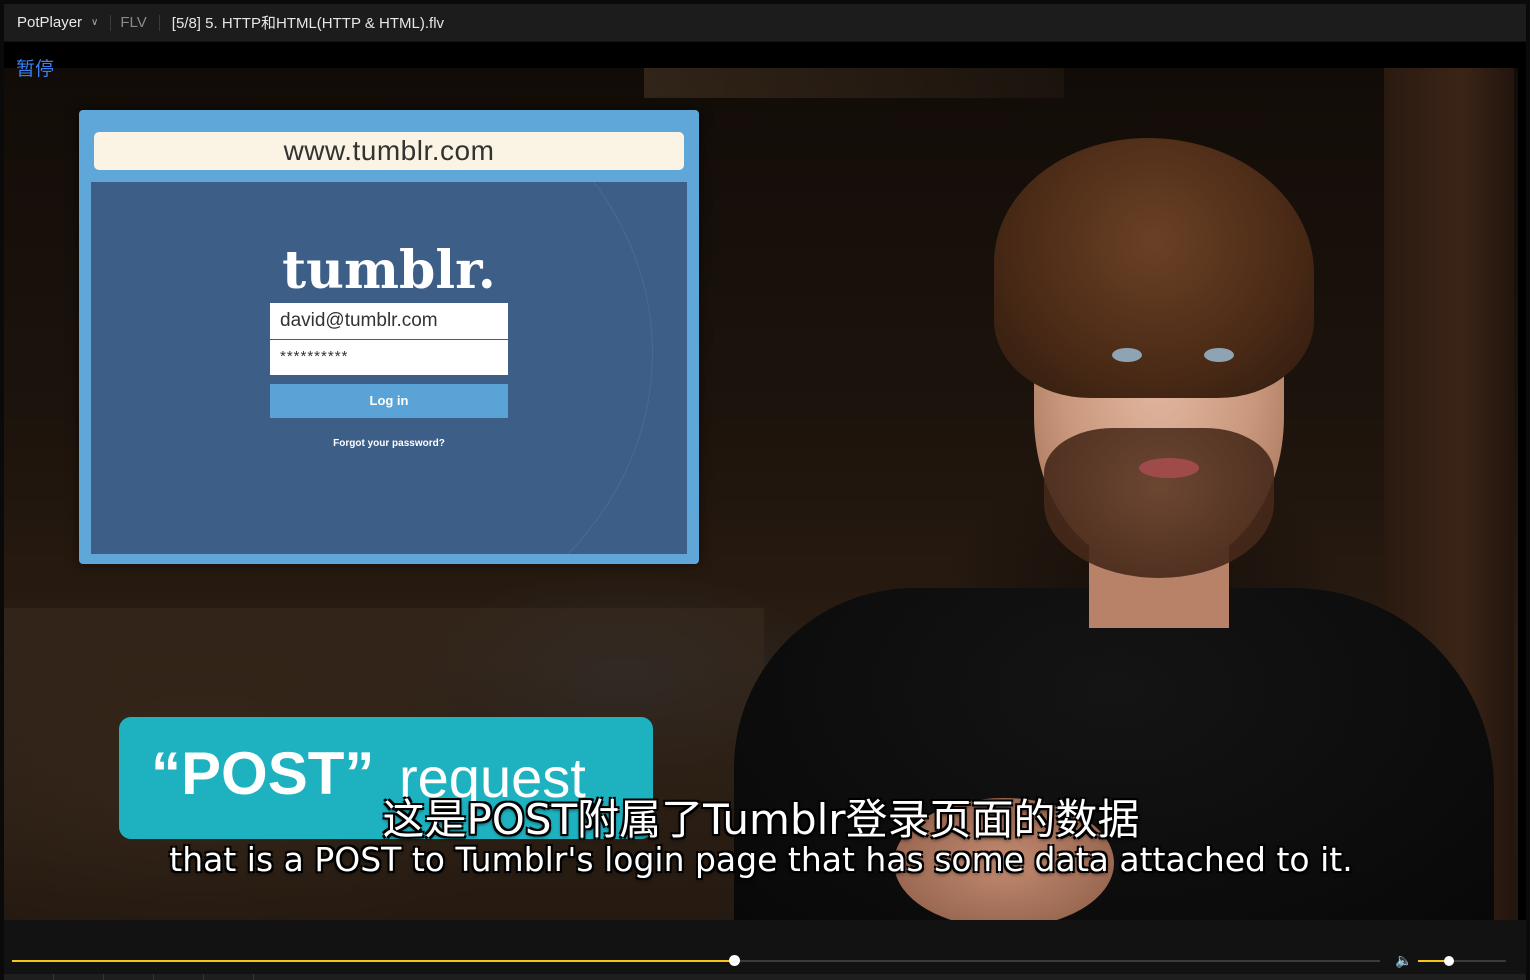 The height and width of the screenshot is (980, 1530). I want to click on seek-progress, so click(373, 961).